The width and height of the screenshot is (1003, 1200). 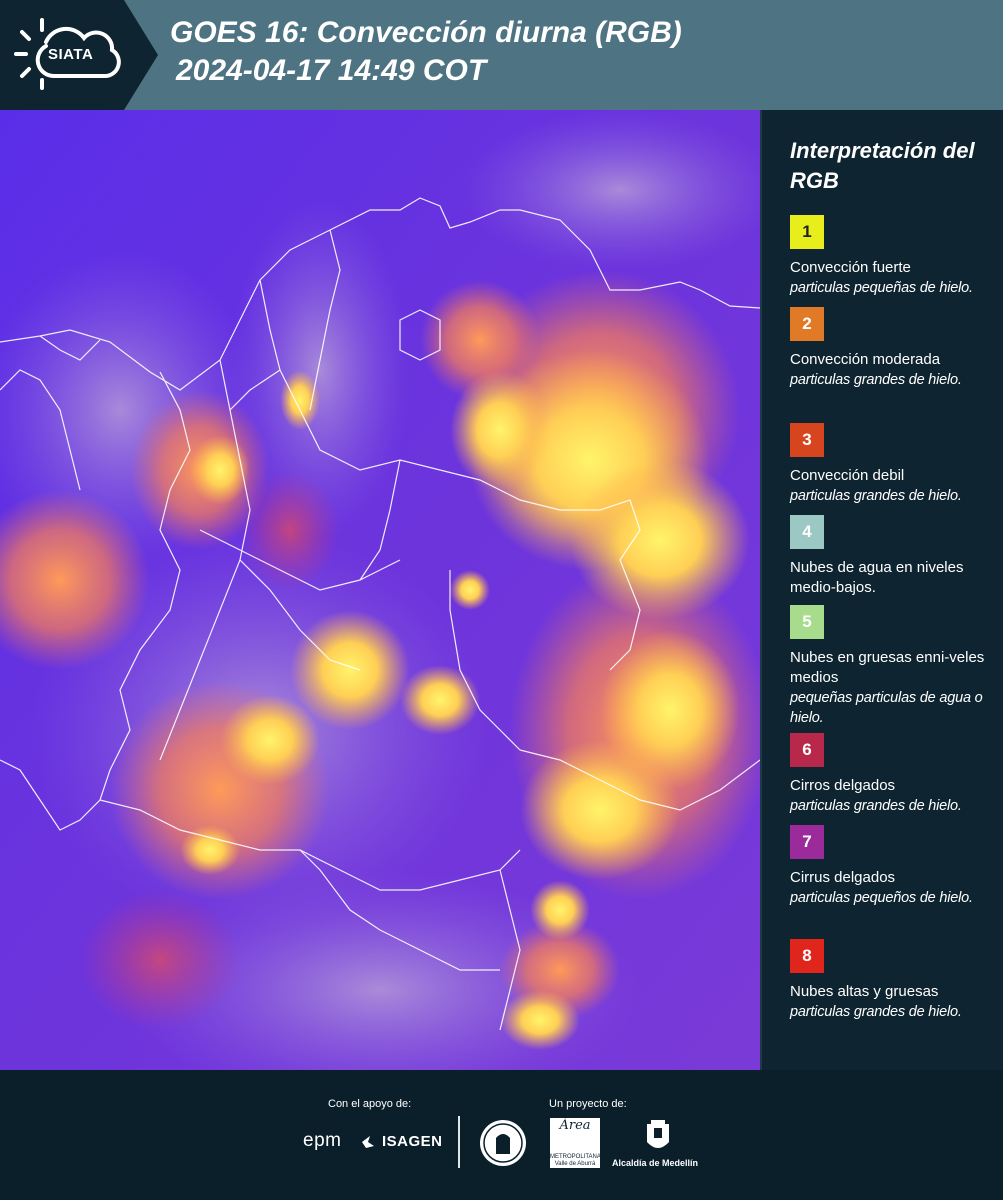 What do you see at coordinates (655, 1163) in the screenshot?
I see `alcaldia-label: Alcaldía de Medellín` at bounding box center [655, 1163].